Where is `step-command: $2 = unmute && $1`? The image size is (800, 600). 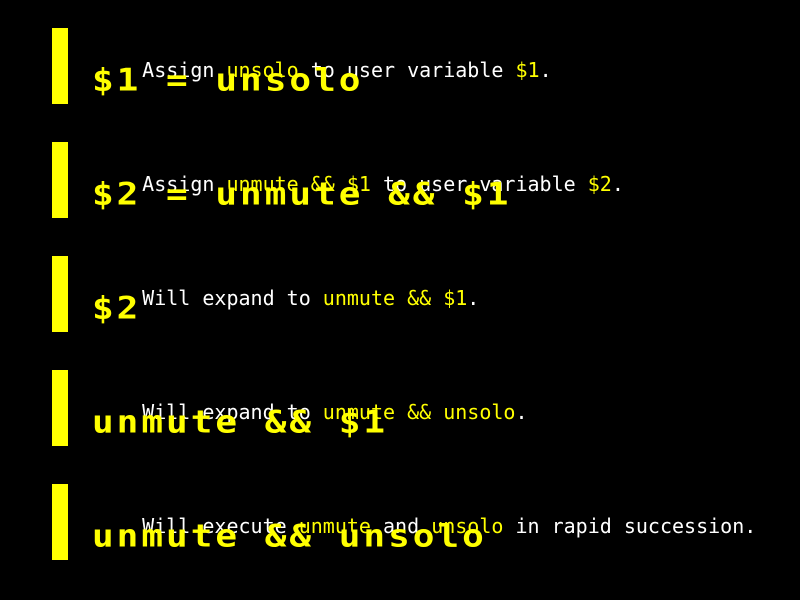
step-command: $2 = unmute && $1 is located at coordinates (302, 194).